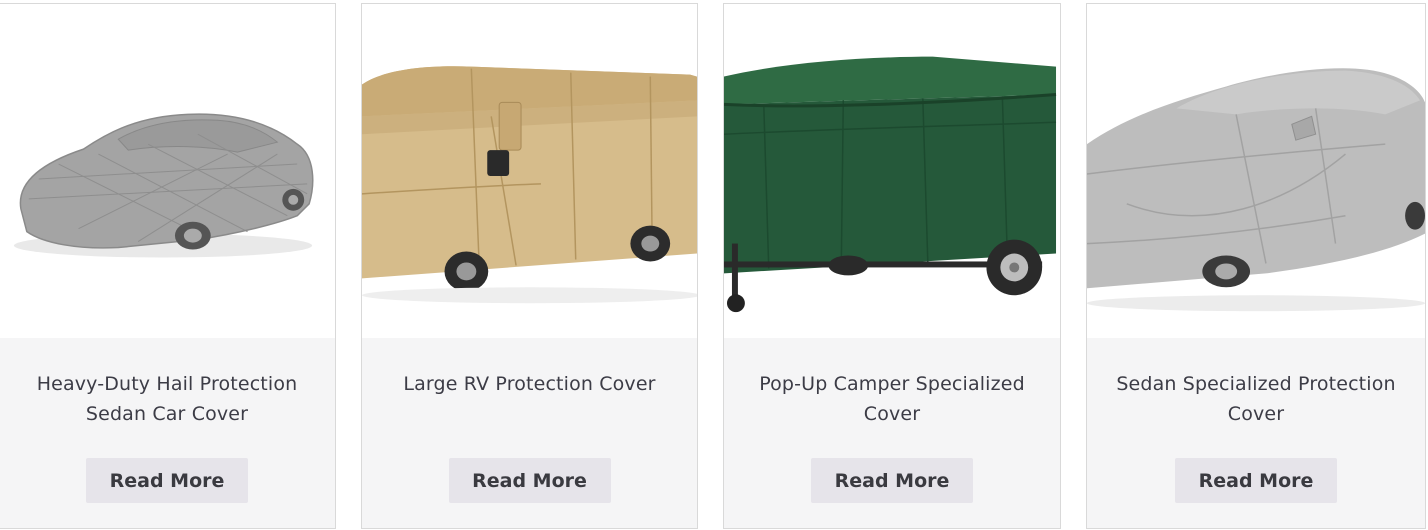 The image size is (1428, 530). I want to click on product-title: Large RV Protection Cover, so click(529, 384).